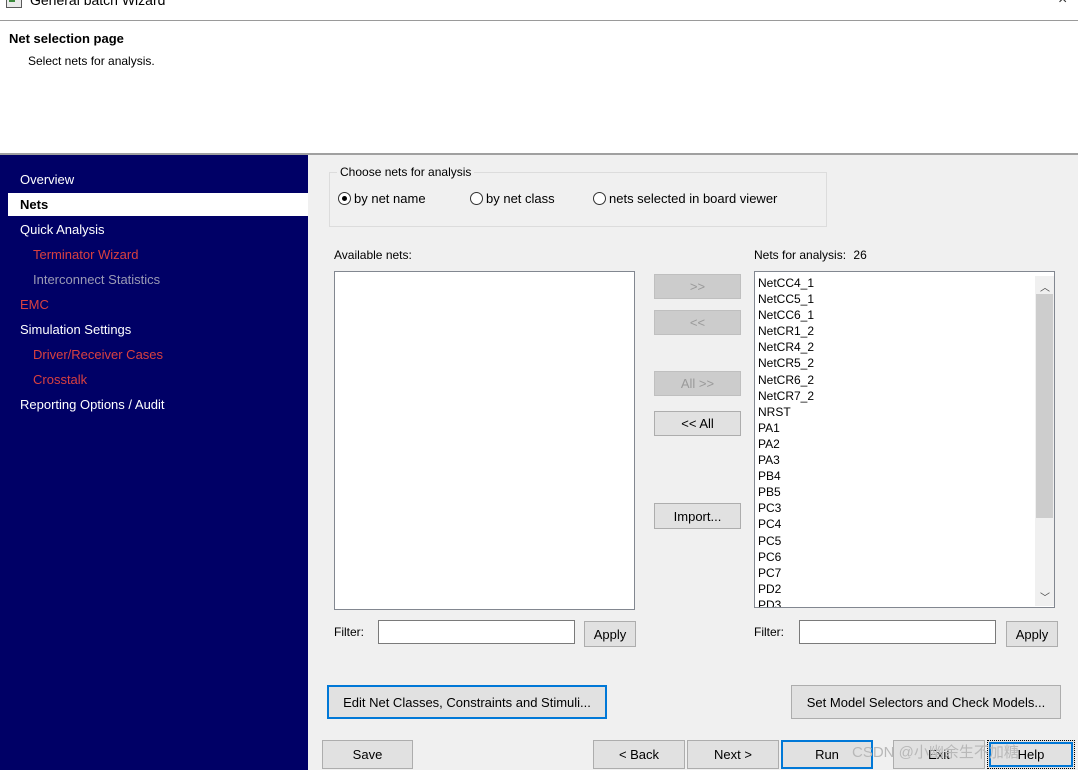 The height and width of the screenshot is (770, 1078). What do you see at coordinates (733, 754) in the screenshot?
I see `next-button: Next >` at bounding box center [733, 754].